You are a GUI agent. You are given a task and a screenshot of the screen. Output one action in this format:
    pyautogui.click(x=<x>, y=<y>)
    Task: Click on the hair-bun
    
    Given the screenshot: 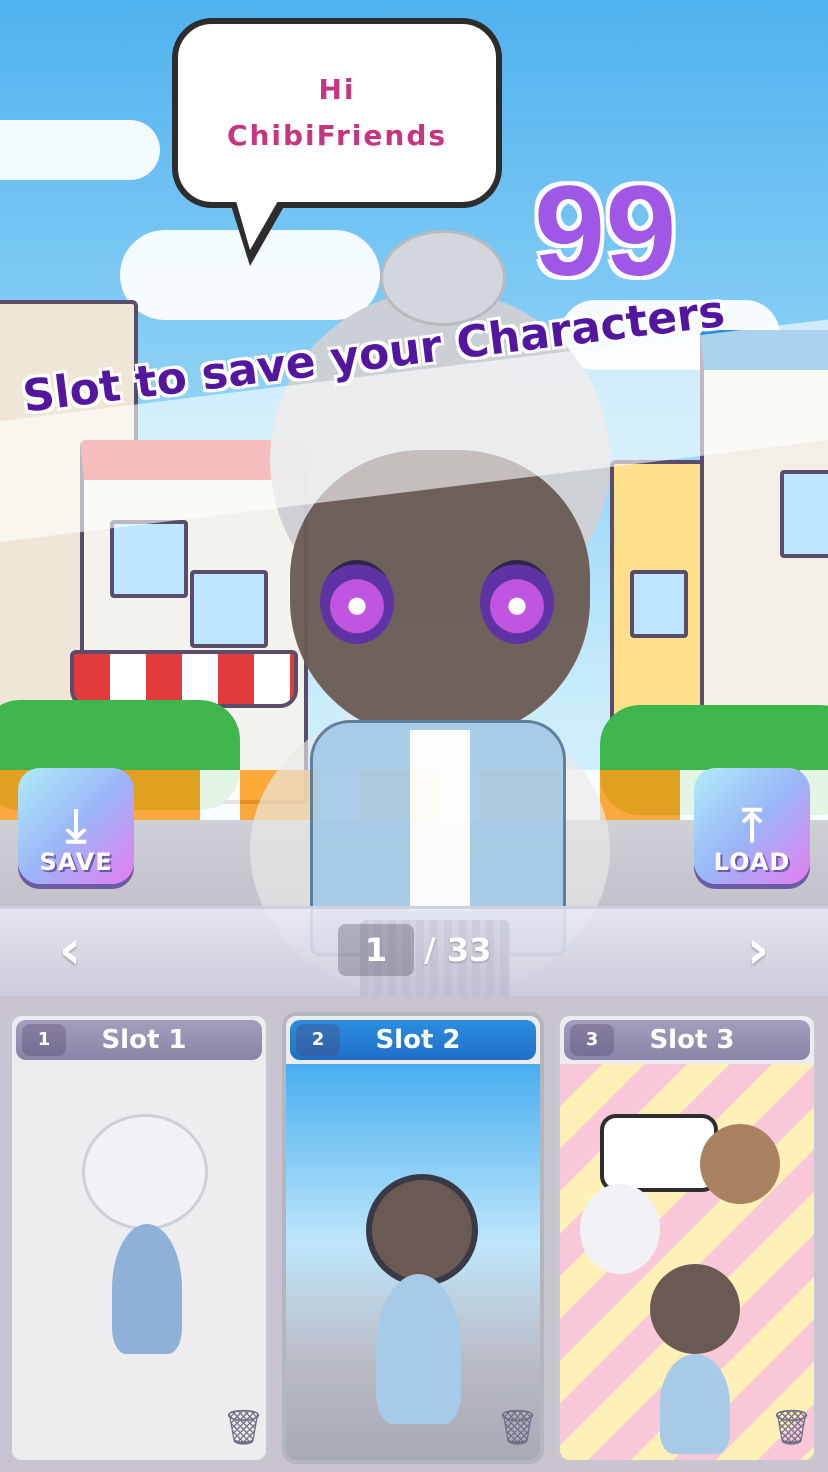 What is the action you would take?
    pyautogui.click(x=443, y=278)
    